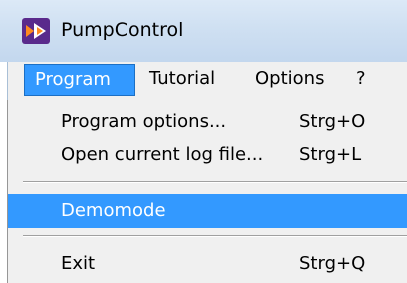  Describe the element at coordinates (79, 80) in the screenshot. I see `menu-program: Program` at that location.